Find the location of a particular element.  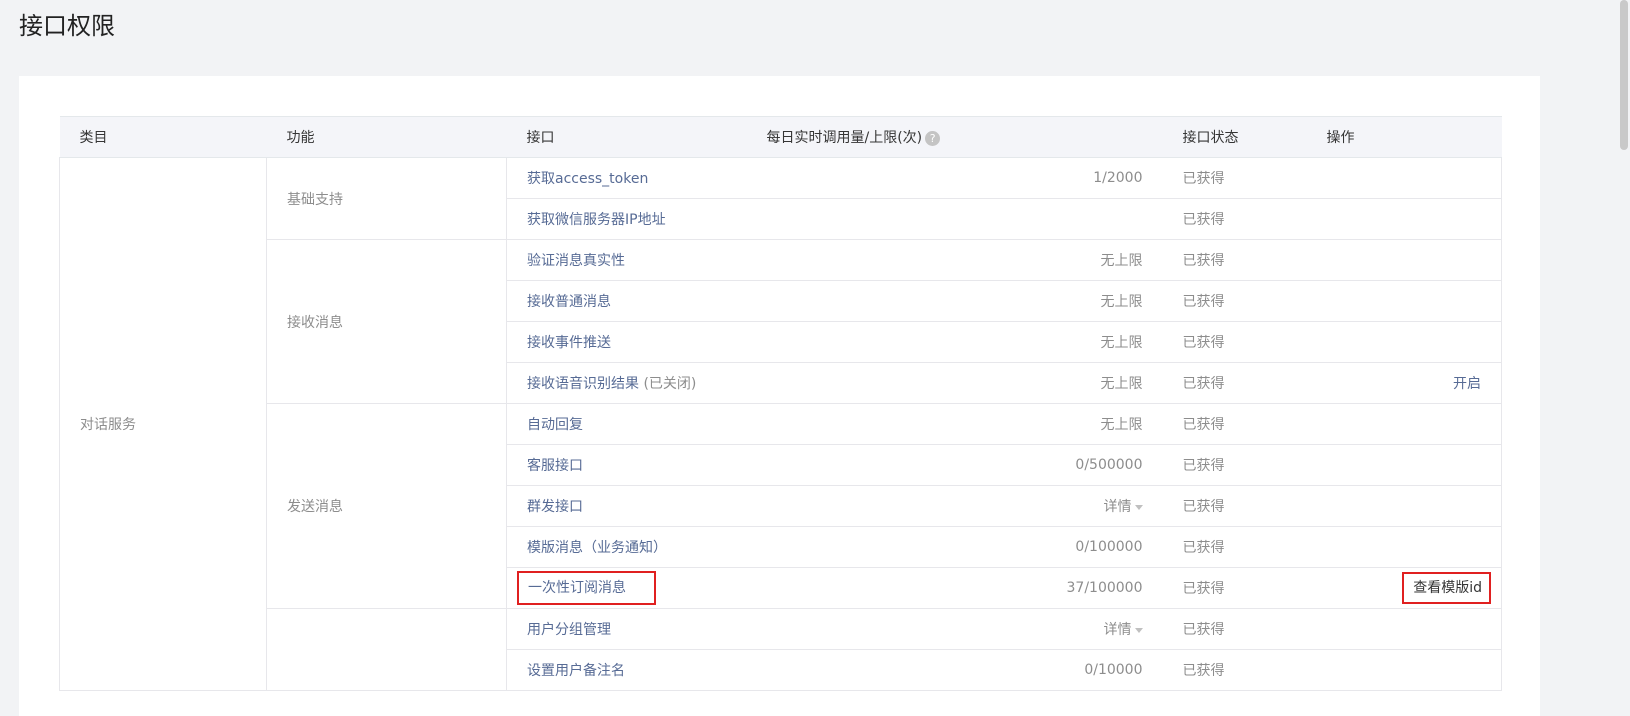

page-scrollbar is located at coordinates (1624, 340).